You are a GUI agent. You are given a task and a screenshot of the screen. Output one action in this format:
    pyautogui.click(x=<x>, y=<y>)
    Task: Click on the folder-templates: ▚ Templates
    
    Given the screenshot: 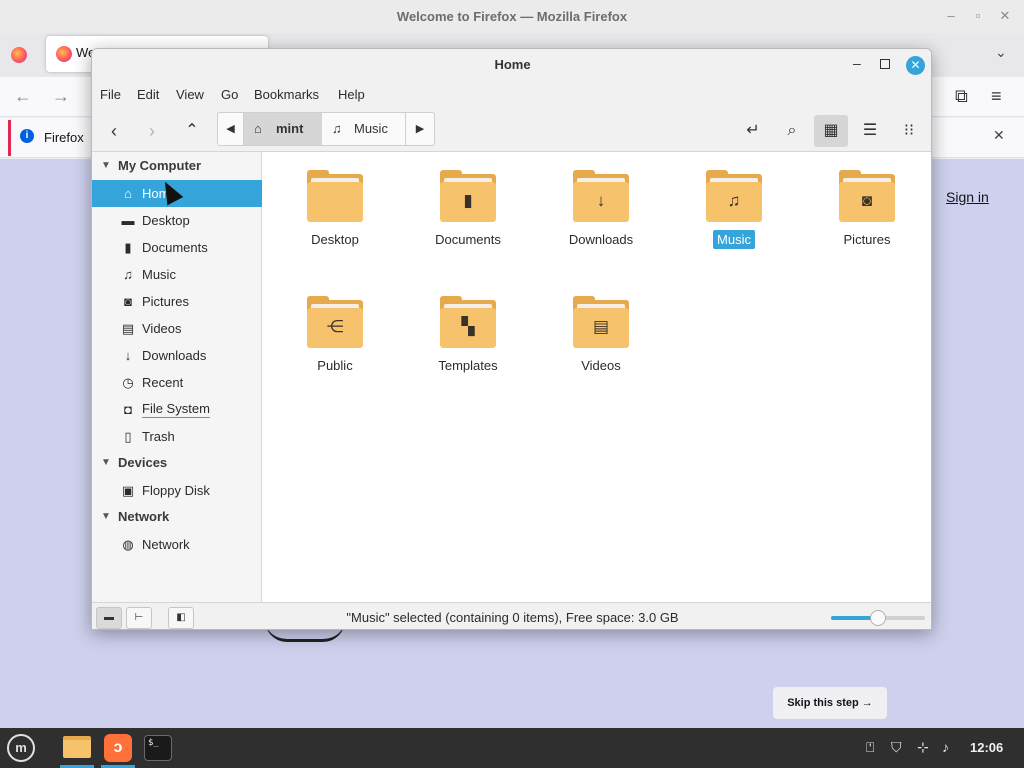 What is the action you would take?
    pyautogui.click(x=468, y=328)
    